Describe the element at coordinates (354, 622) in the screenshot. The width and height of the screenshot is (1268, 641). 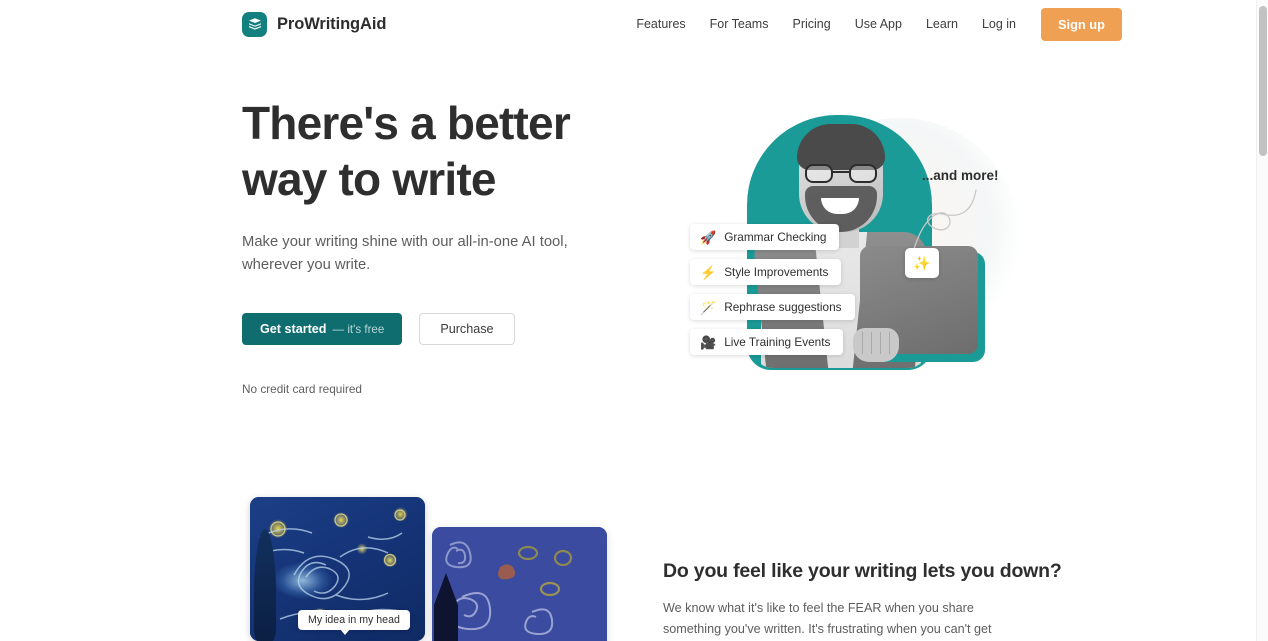
I see `artwork-caption: My idea in my head` at that location.